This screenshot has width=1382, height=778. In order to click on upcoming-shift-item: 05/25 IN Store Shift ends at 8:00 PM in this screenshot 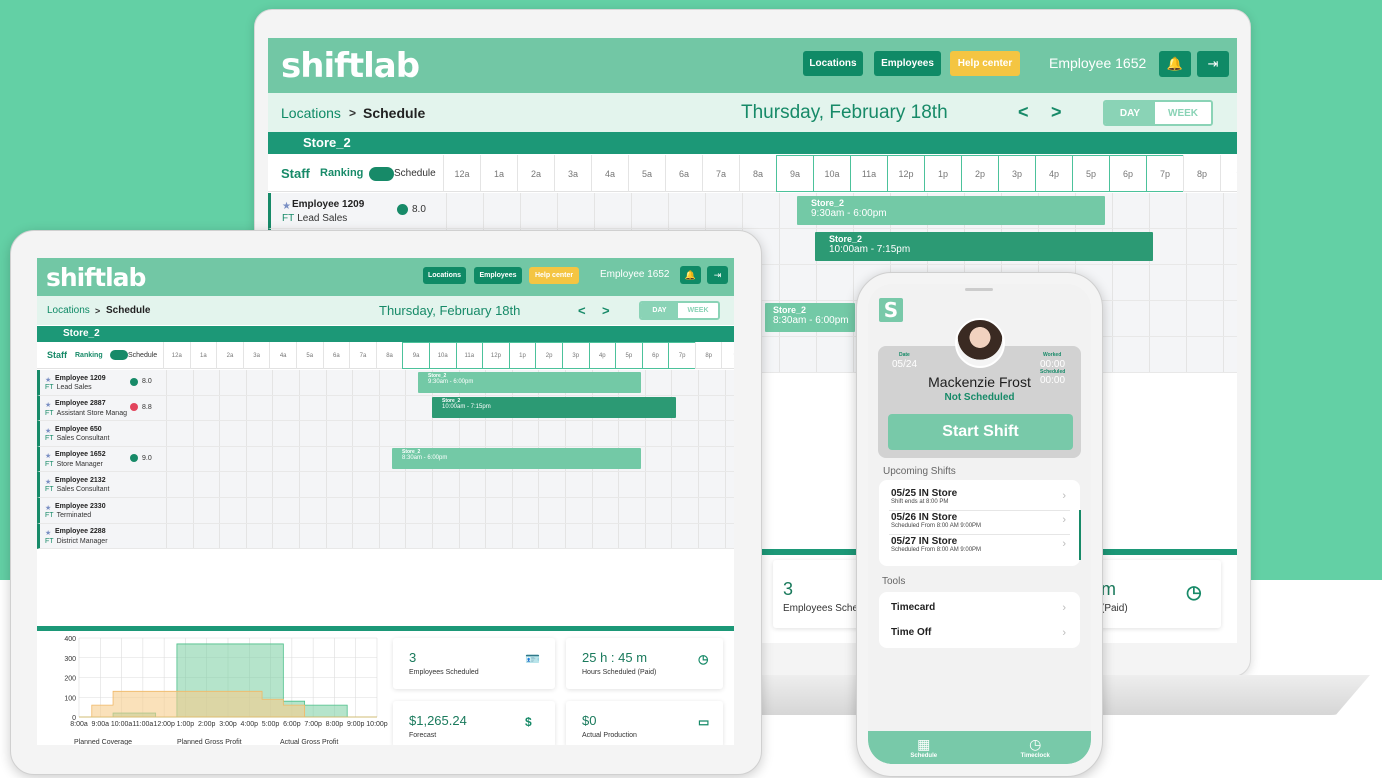, I will do `click(924, 496)`.